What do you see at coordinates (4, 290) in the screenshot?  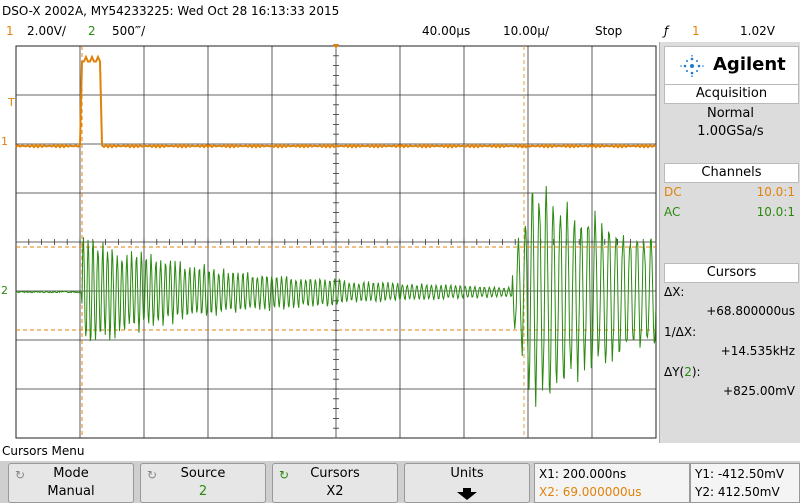 I see `ch2-ground-marker: 2` at bounding box center [4, 290].